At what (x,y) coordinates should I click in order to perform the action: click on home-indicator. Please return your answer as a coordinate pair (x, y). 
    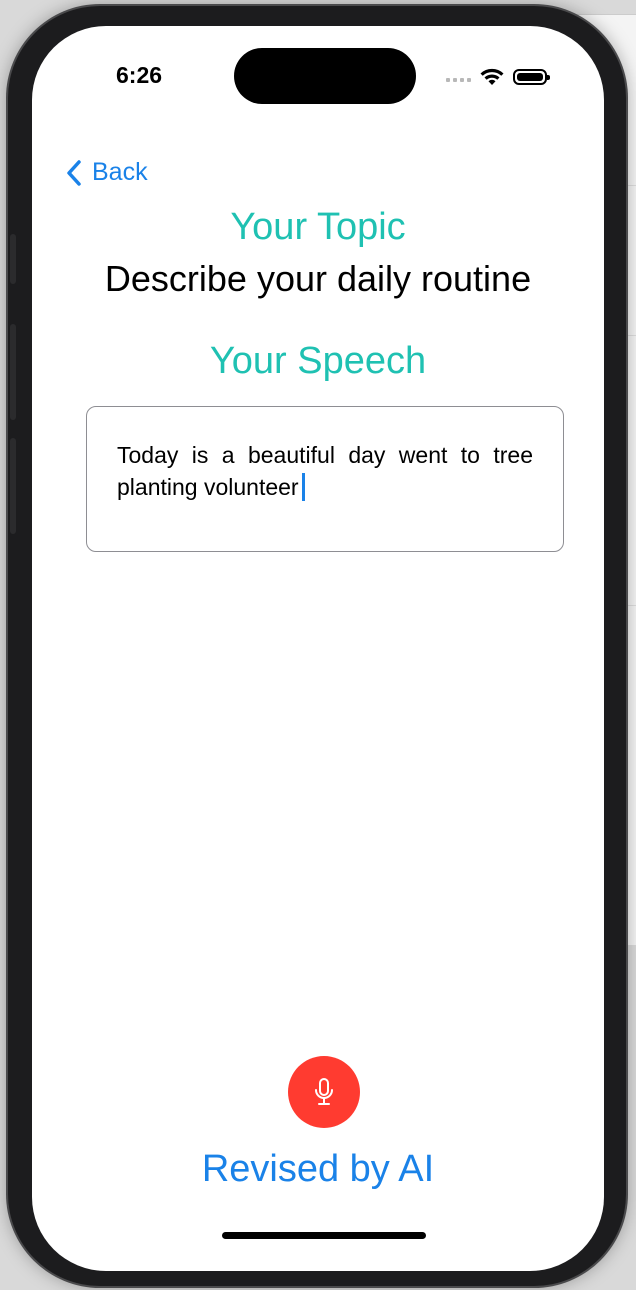
    Looking at the image, I should click on (324, 1235).